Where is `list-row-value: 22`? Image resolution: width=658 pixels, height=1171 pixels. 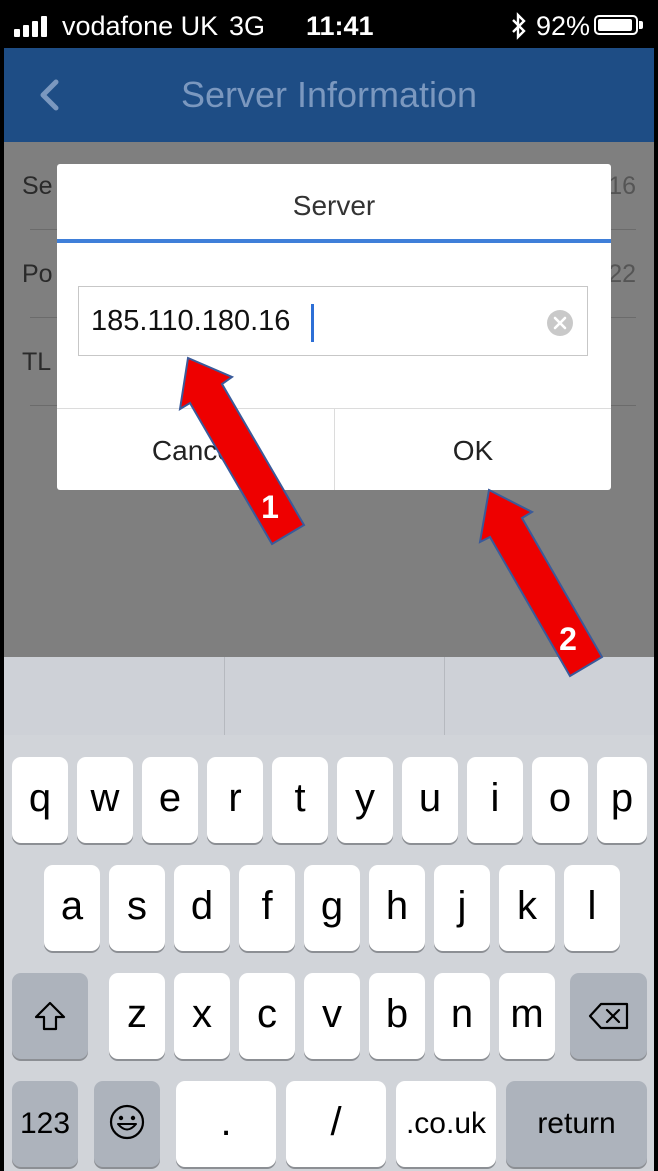 list-row-value: 22 is located at coordinates (622, 274).